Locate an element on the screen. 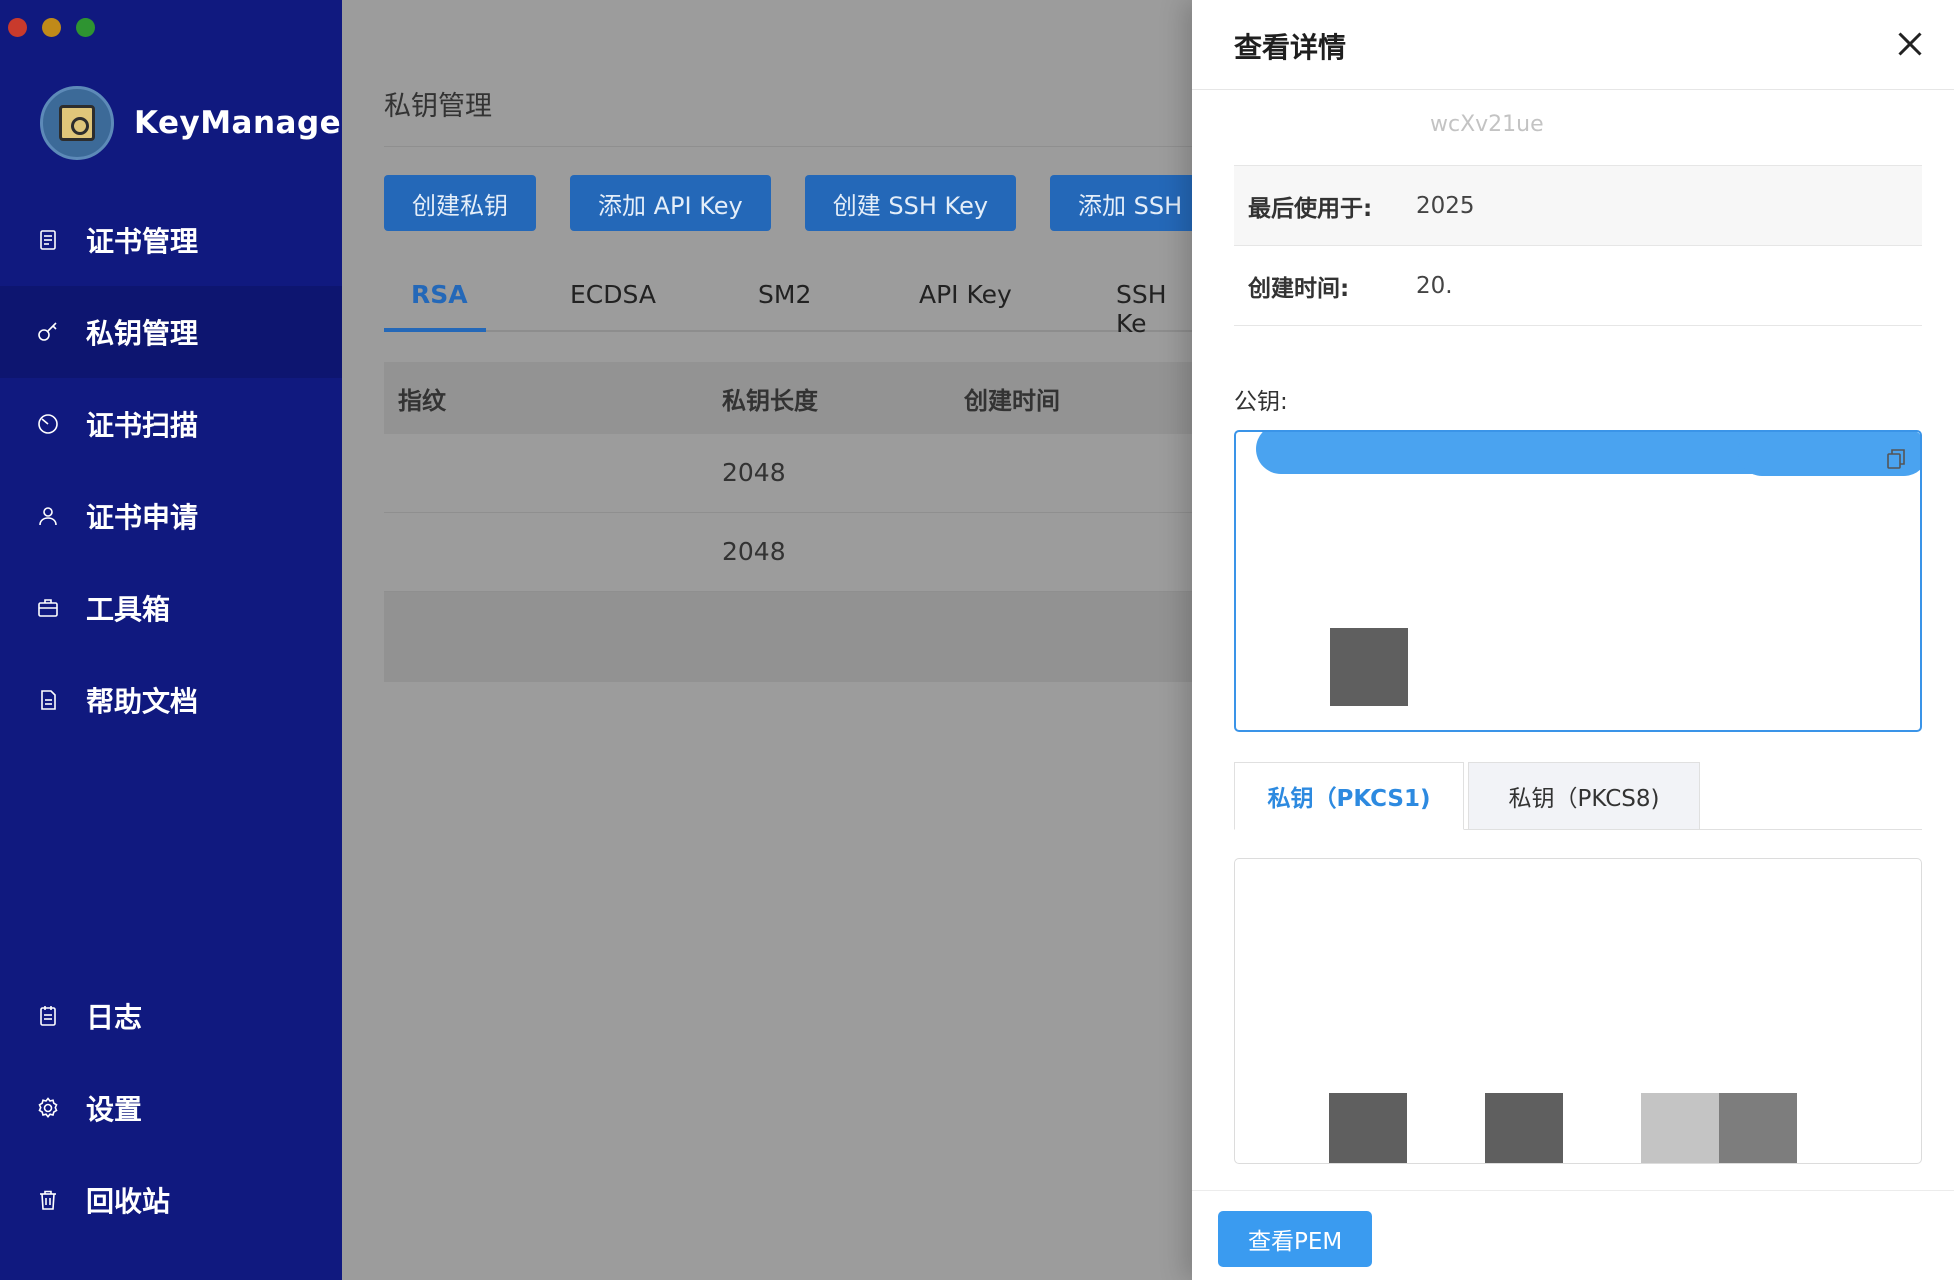  sidebar-item-label: 证书管理 is located at coordinates (142, 241).